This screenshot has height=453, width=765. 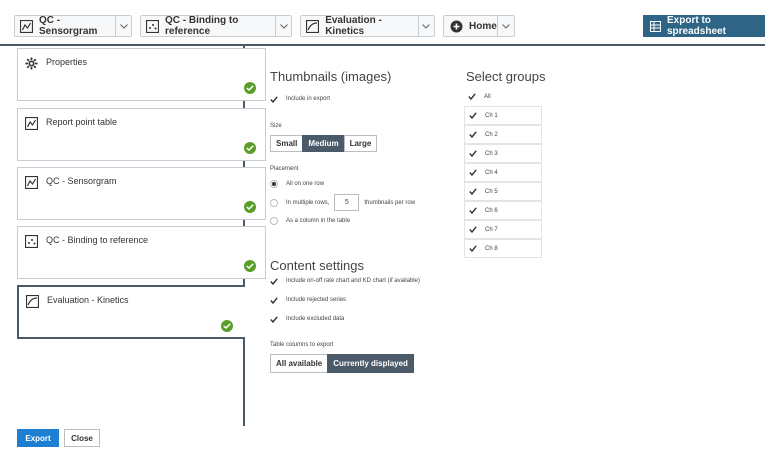 I want to click on thumbnails-per-row-input: 5, so click(x=347, y=202).